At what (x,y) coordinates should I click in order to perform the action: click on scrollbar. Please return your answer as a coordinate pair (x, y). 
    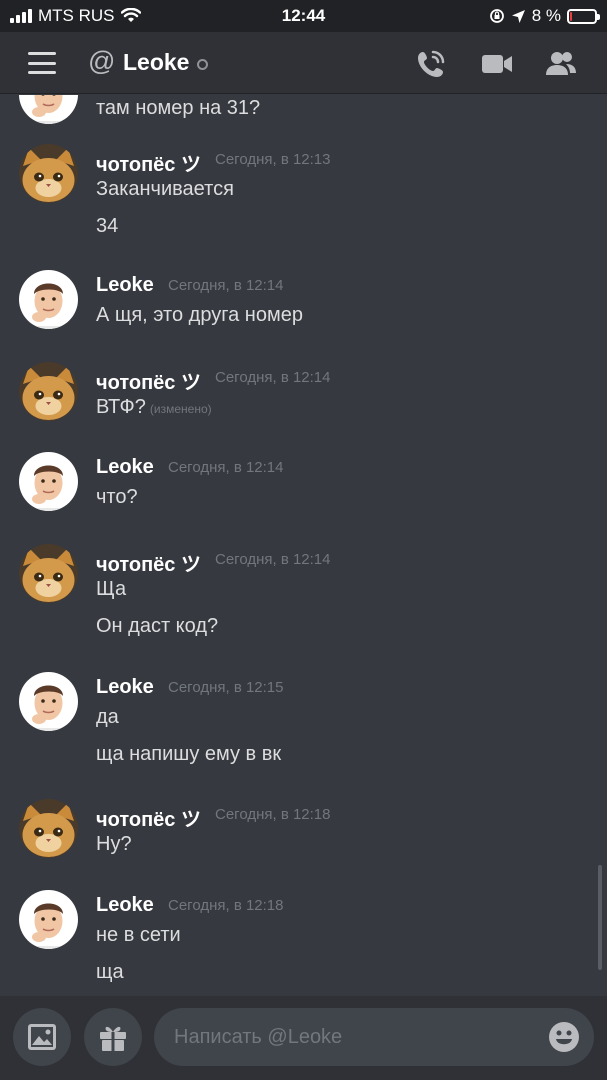
    Looking at the image, I should click on (600, 917).